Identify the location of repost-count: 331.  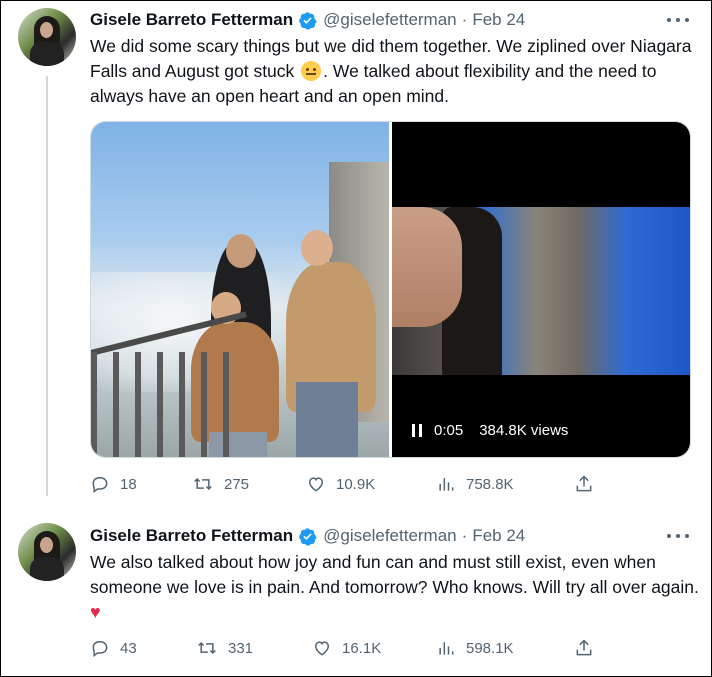
(241, 648).